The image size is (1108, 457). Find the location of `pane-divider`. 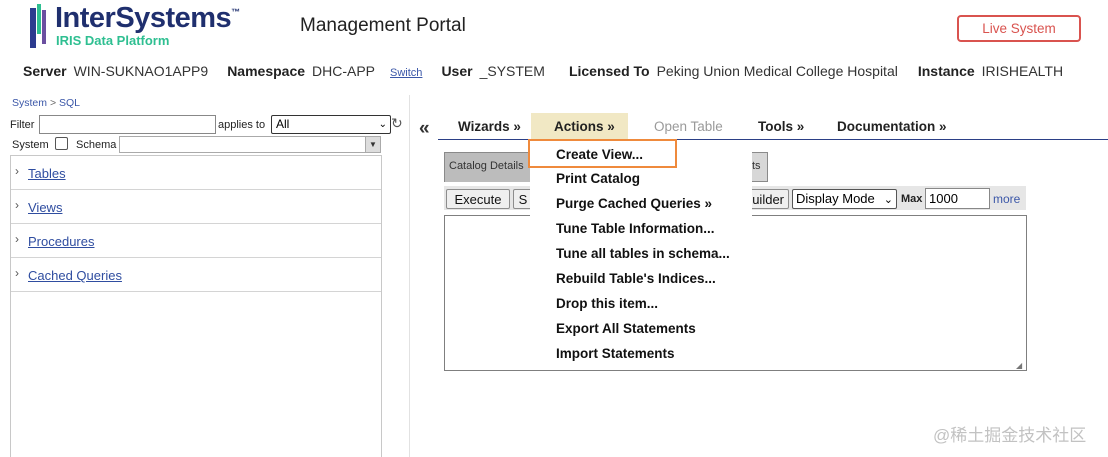

pane-divider is located at coordinates (409, 276).